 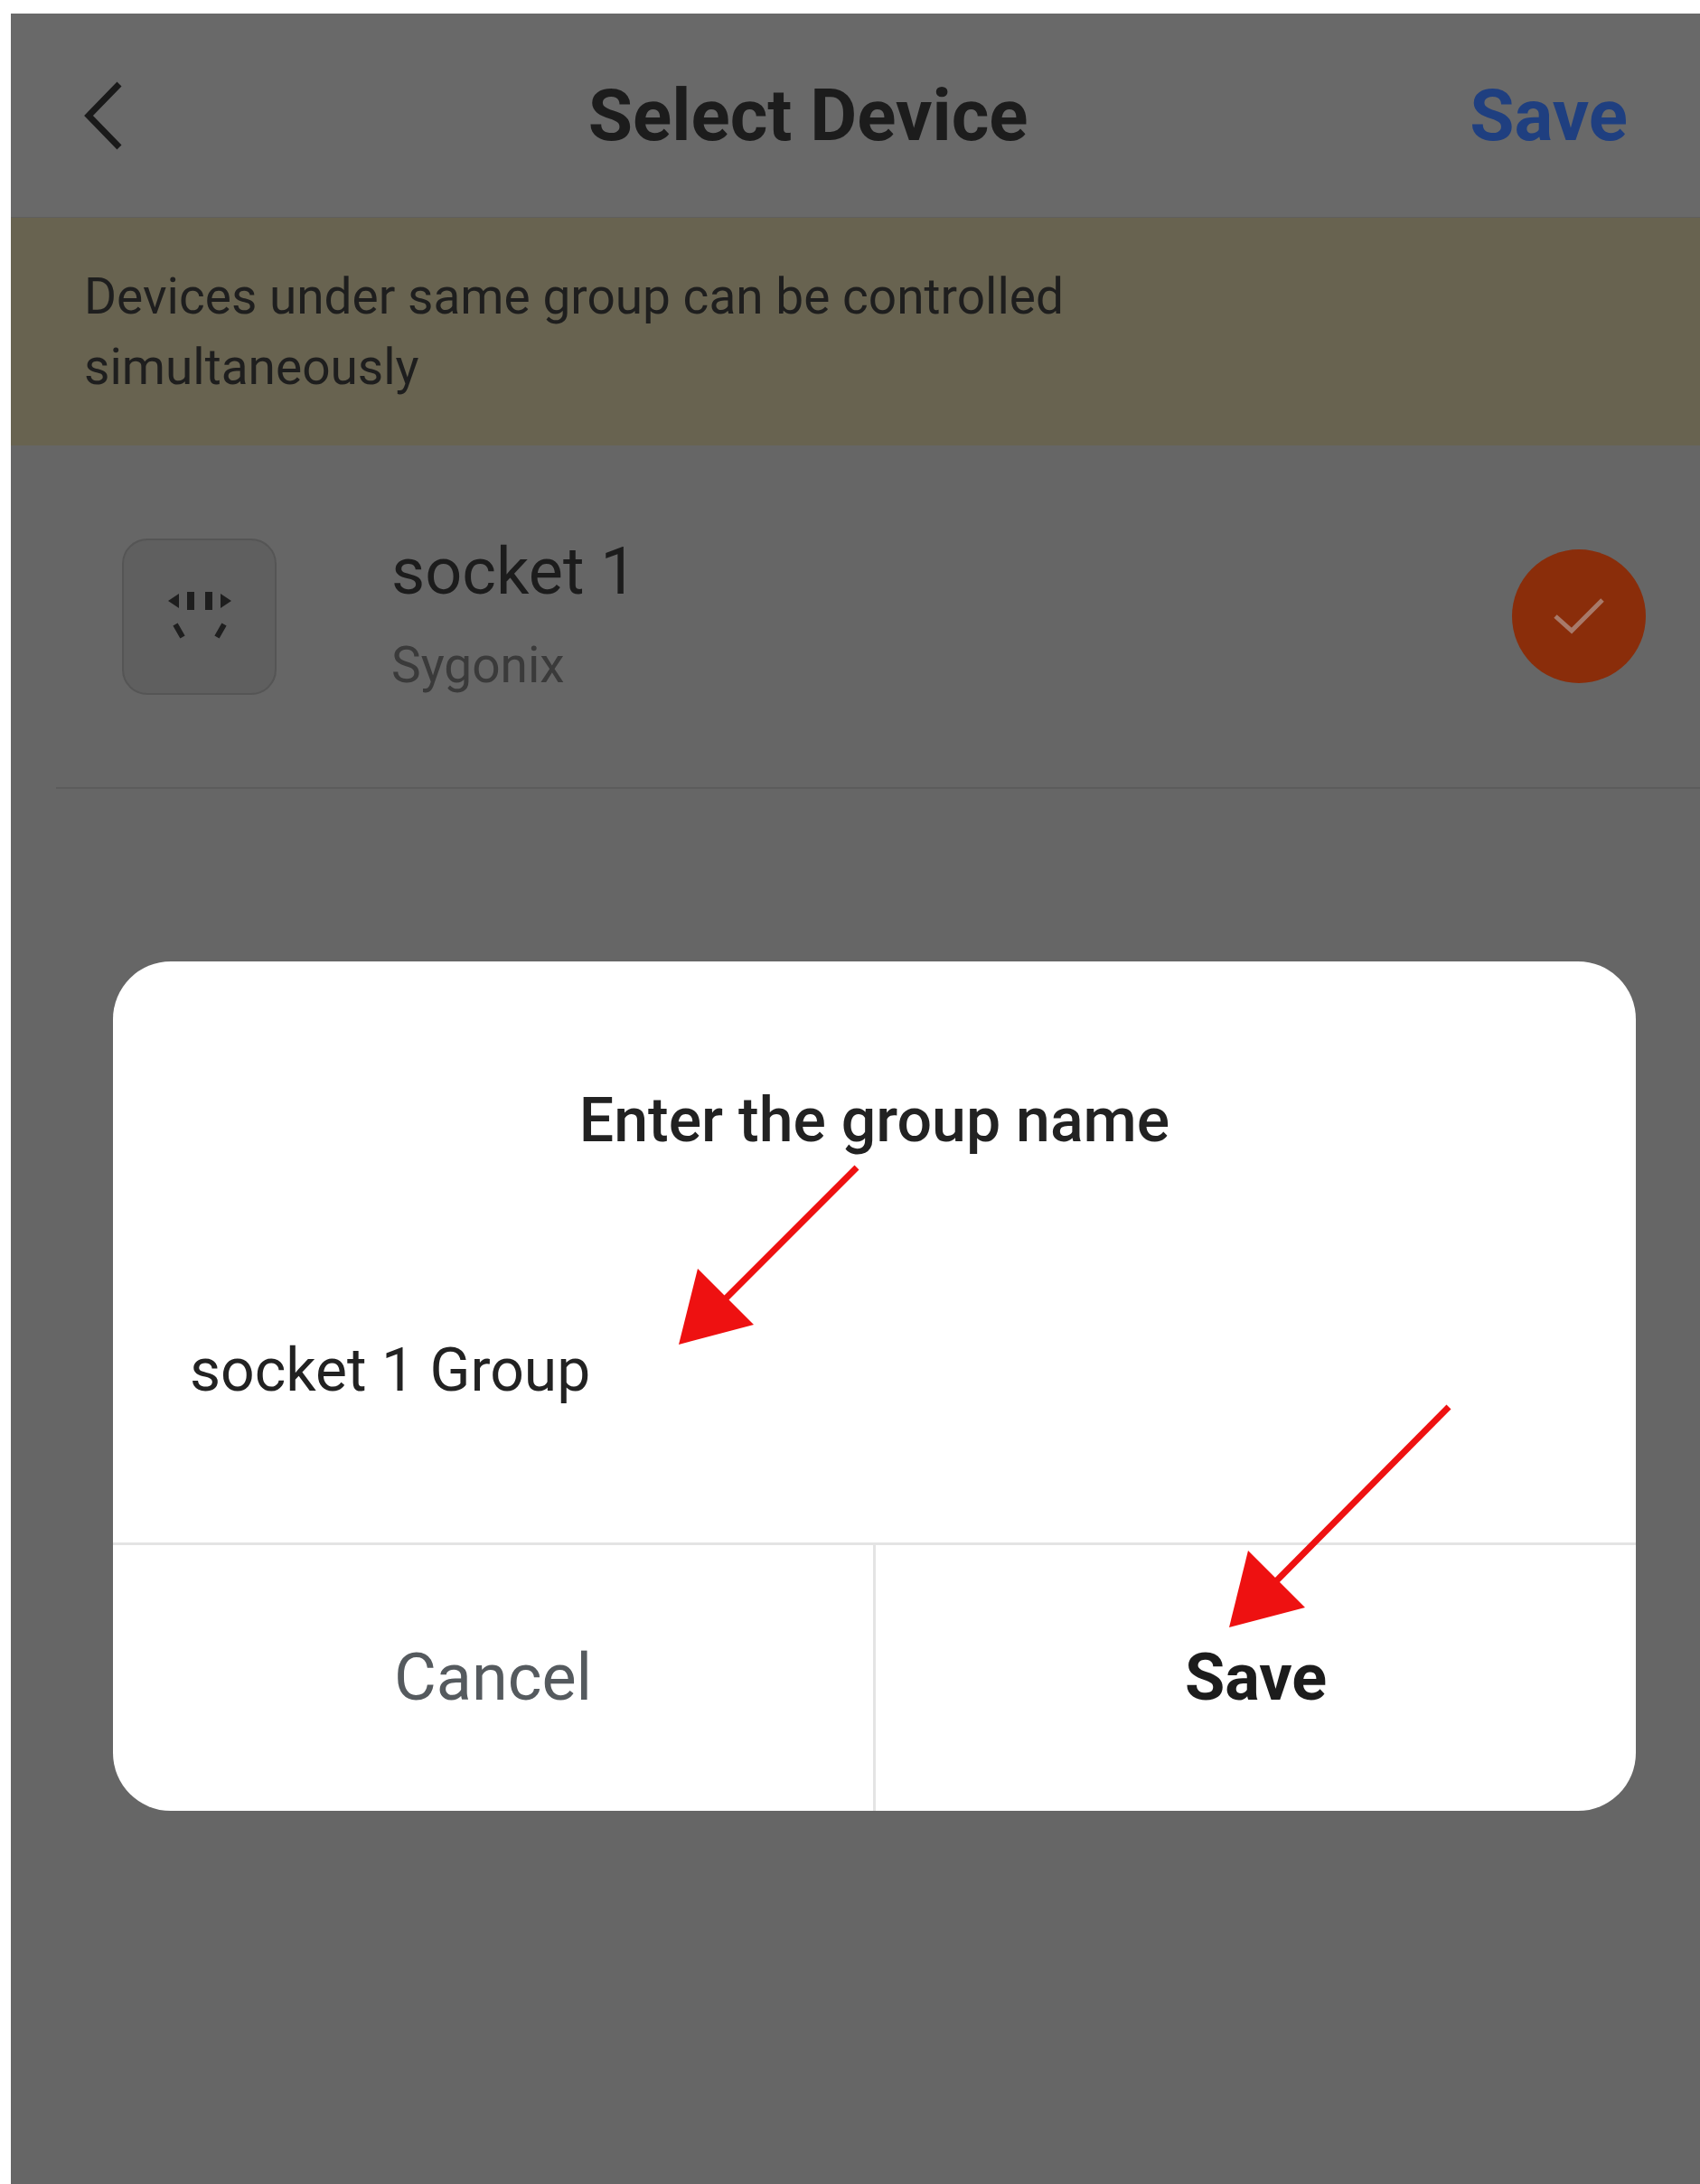 I want to click on device-name: socket 1, so click(x=514, y=572).